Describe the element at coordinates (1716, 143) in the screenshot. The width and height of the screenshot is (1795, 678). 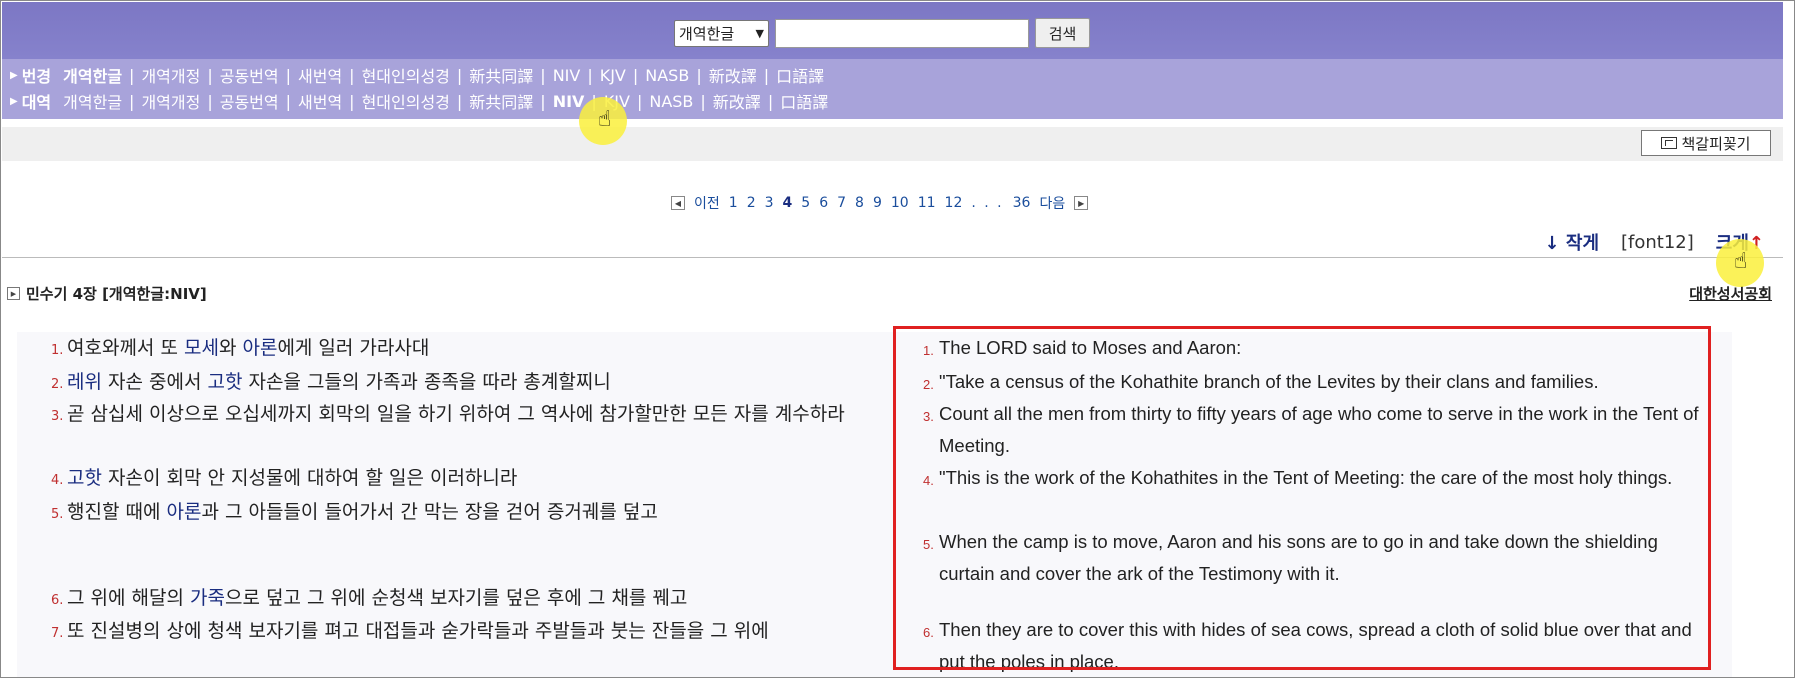
I see `bookmark-label: 책갈피꽂기` at that location.